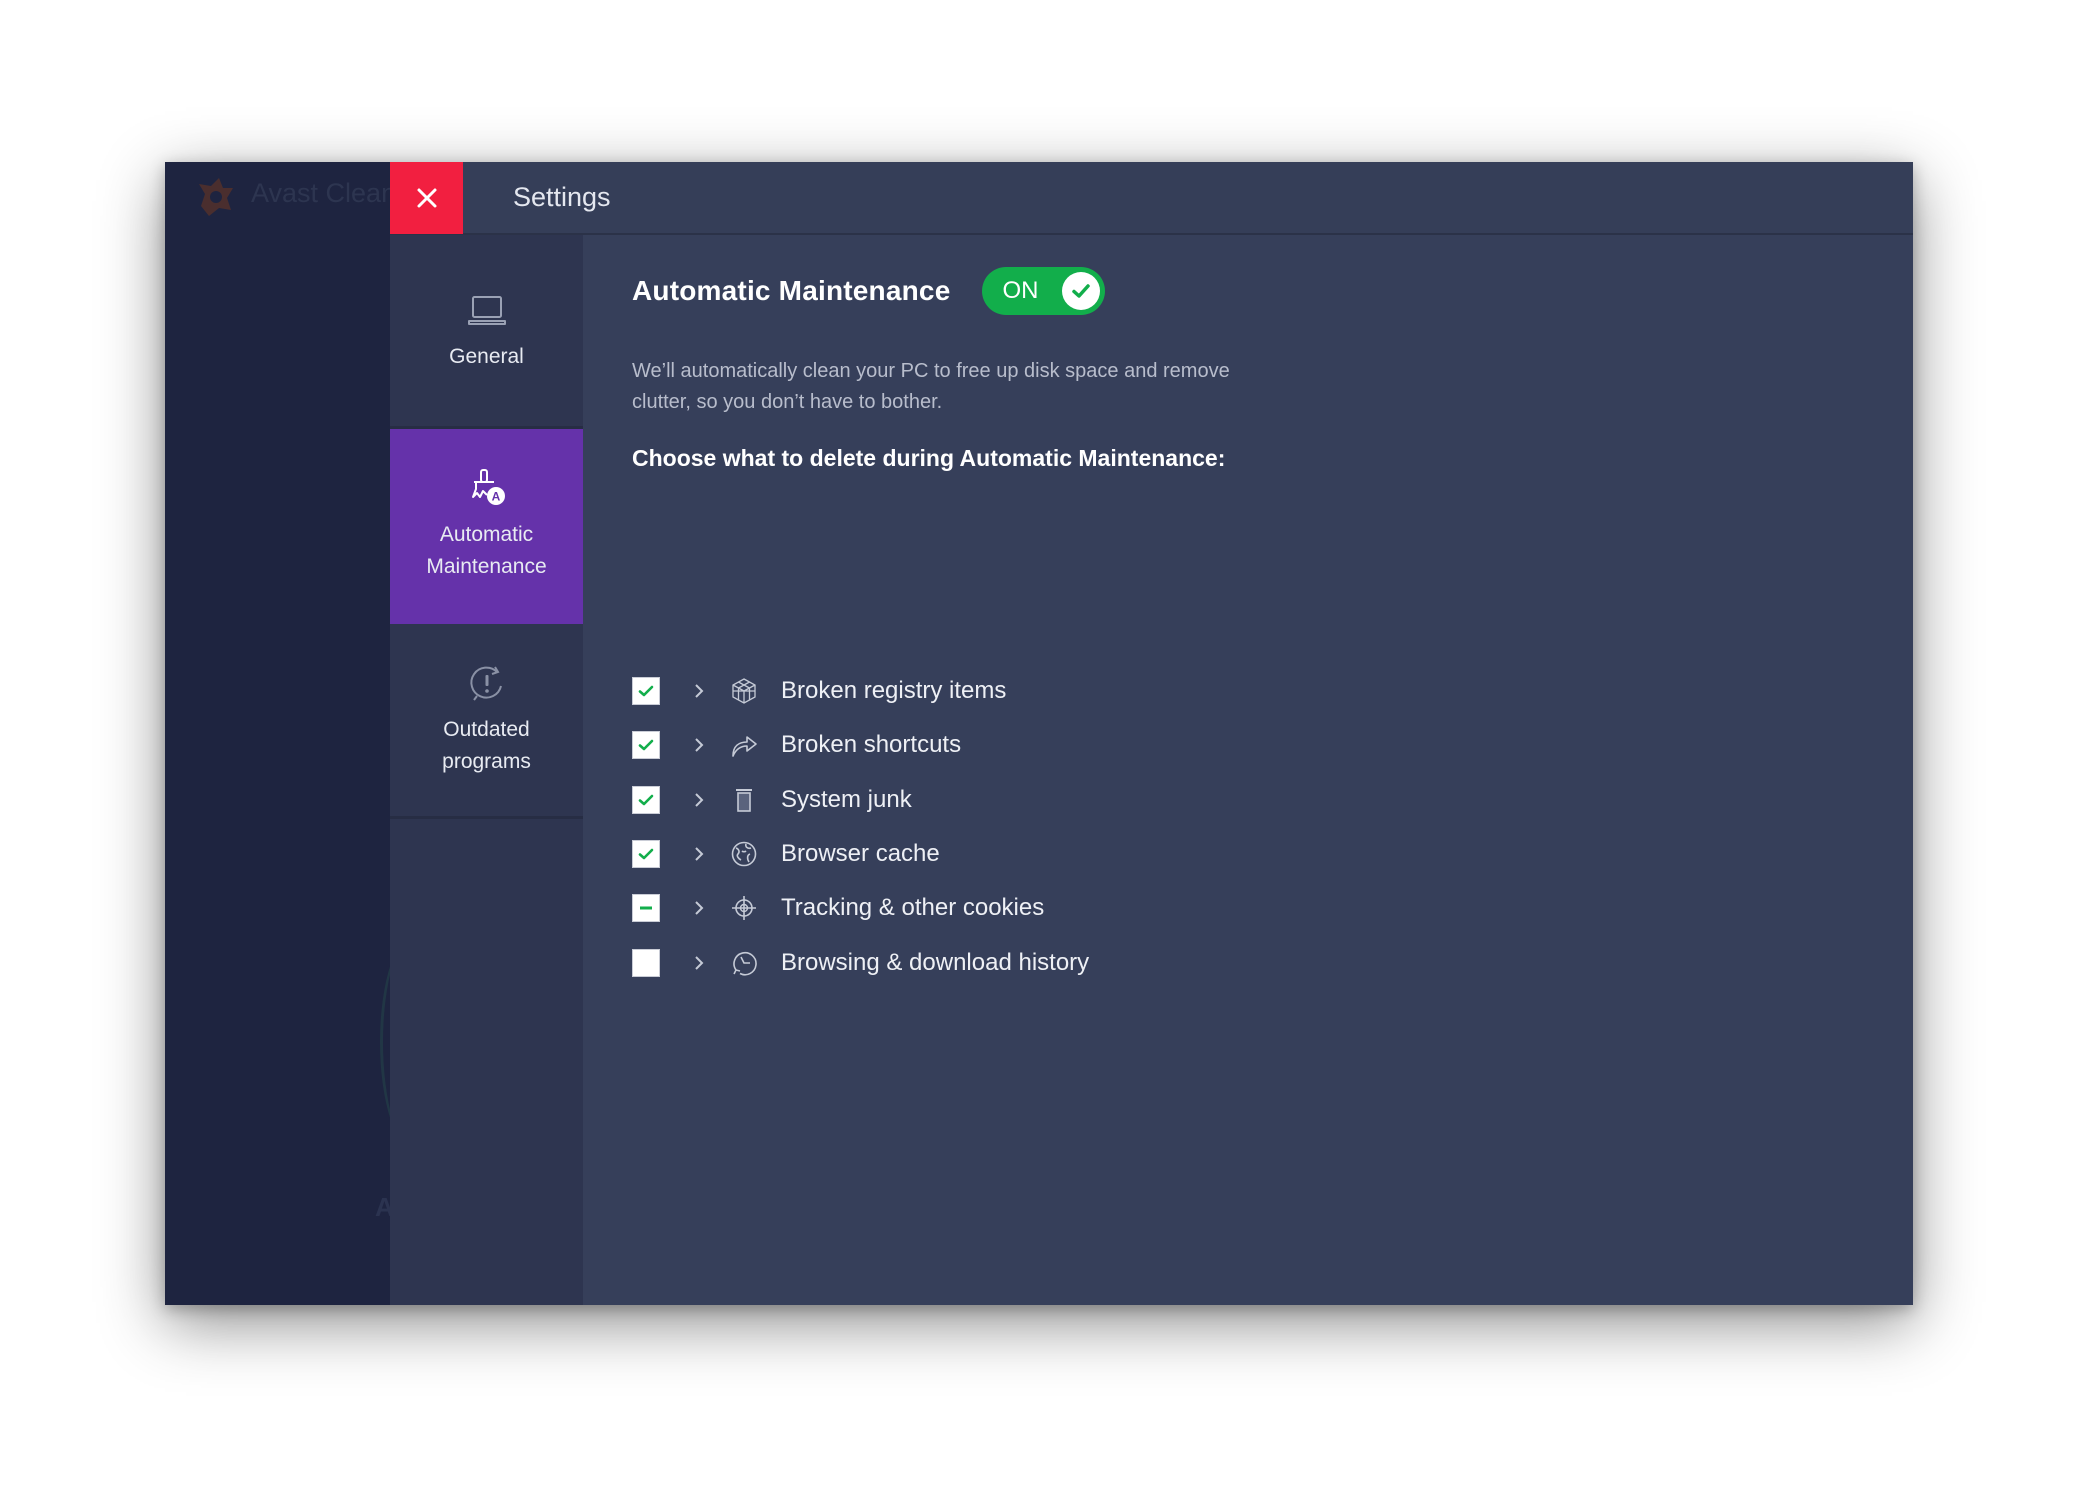 The image size is (2077, 1492). What do you see at coordinates (216, 197) in the screenshot?
I see `avast-logo-icon` at bounding box center [216, 197].